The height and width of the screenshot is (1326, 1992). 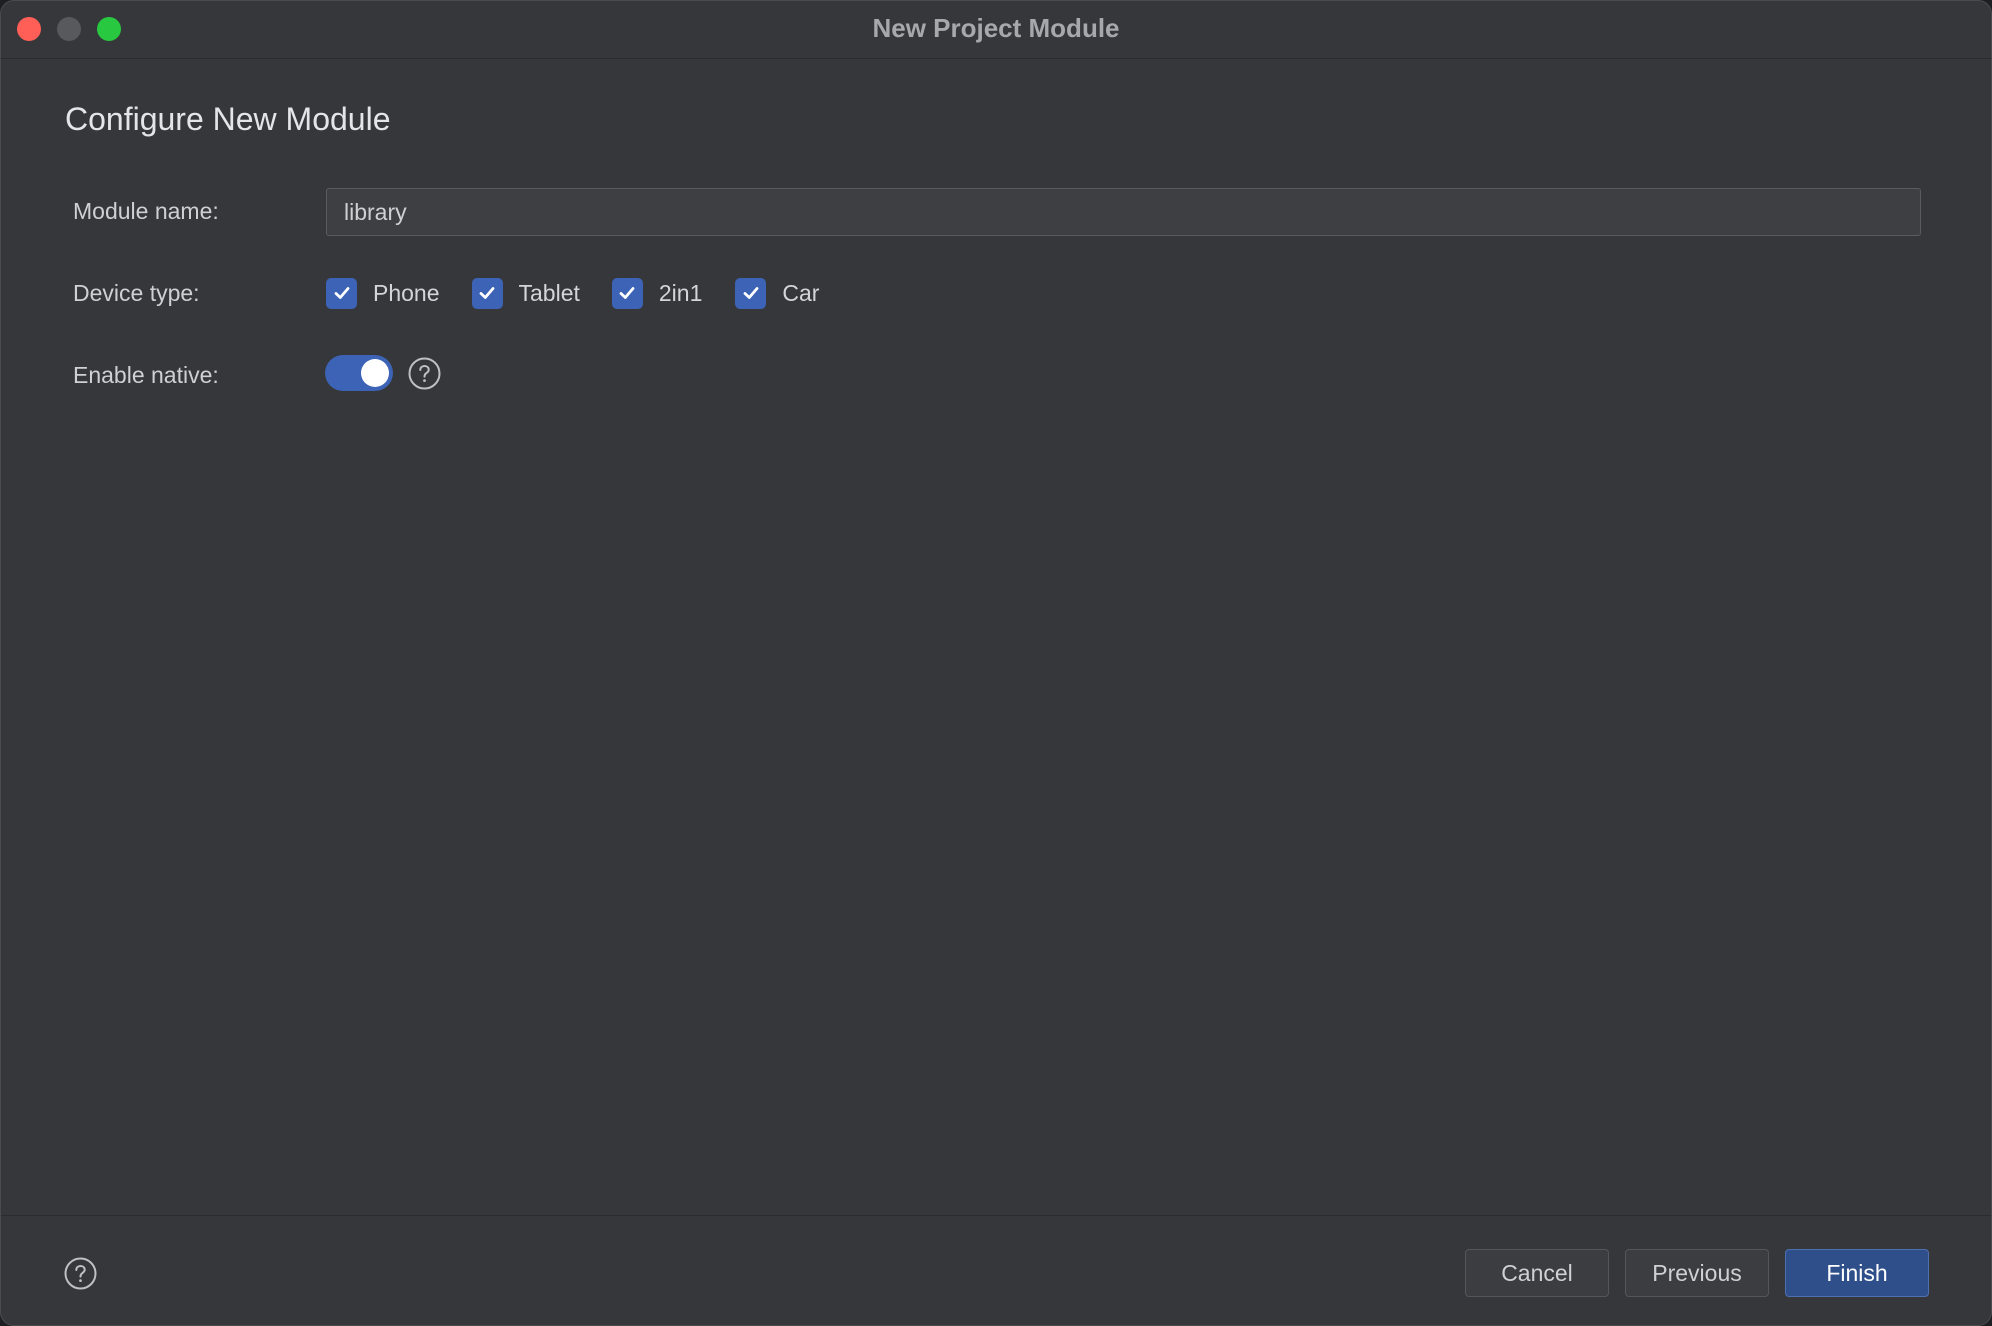 I want to click on enable-native-toggle, so click(x=359, y=373).